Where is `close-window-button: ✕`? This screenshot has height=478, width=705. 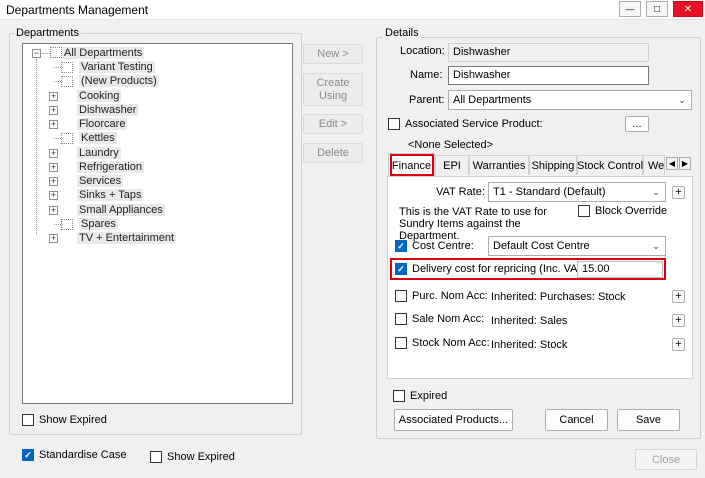
close-window-button: ✕ is located at coordinates (688, 9).